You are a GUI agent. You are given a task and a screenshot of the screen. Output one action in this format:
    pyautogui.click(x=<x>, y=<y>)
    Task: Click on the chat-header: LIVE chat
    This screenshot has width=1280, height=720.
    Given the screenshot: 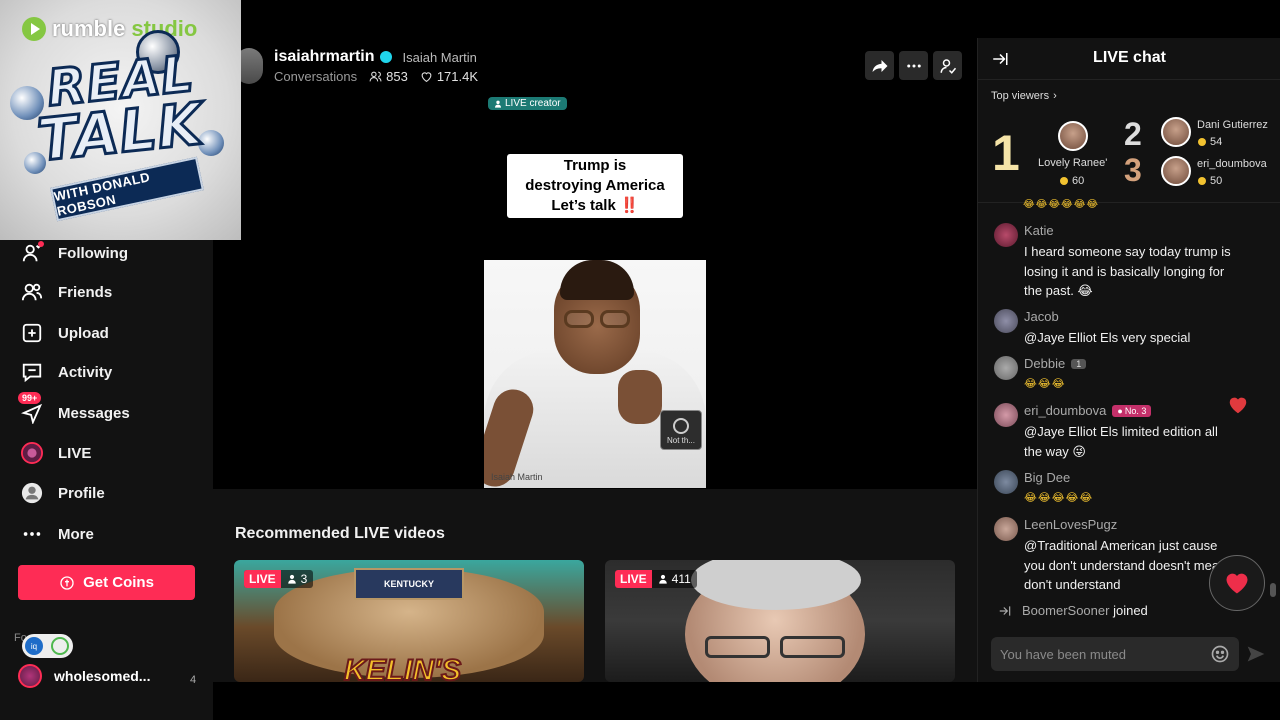 What is the action you would take?
    pyautogui.click(x=1129, y=59)
    